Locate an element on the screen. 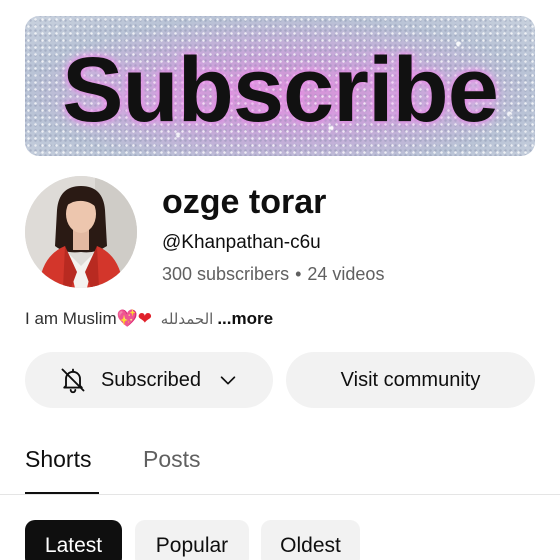 The height and width of the screenshot is (560, 560). channel-name: ozge torar is located at coordinates (244, 202).